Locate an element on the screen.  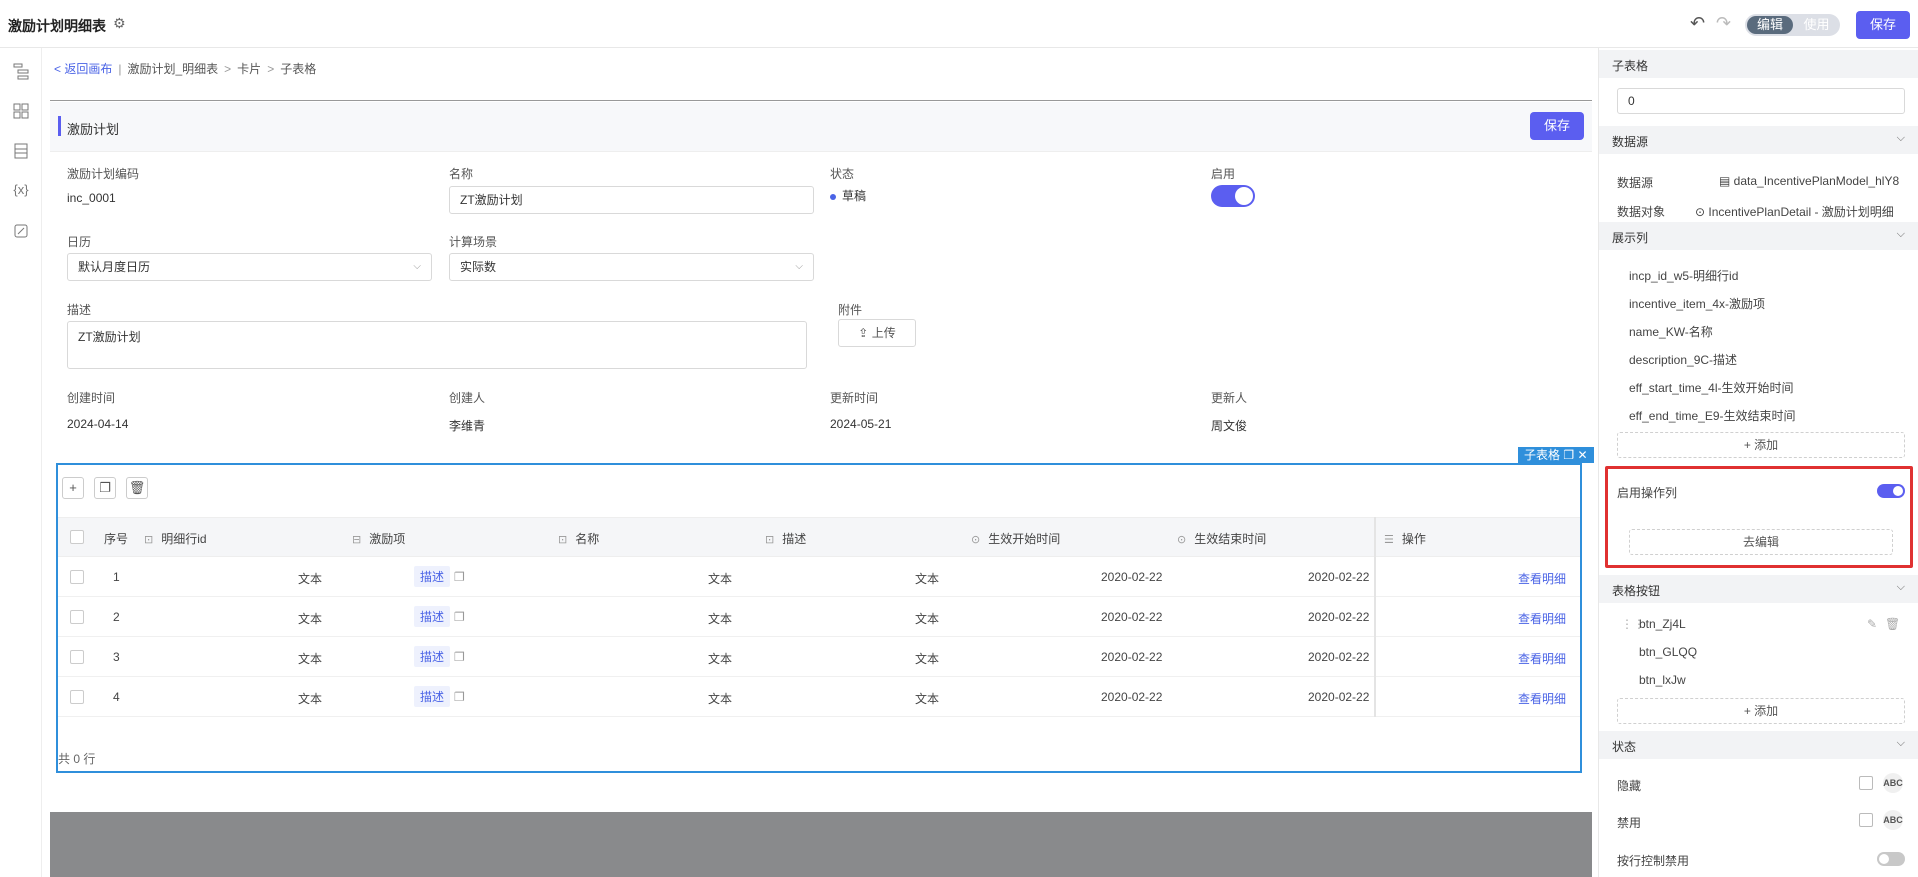
card-save-button: 保存 is located at coordinates (1557, 126).